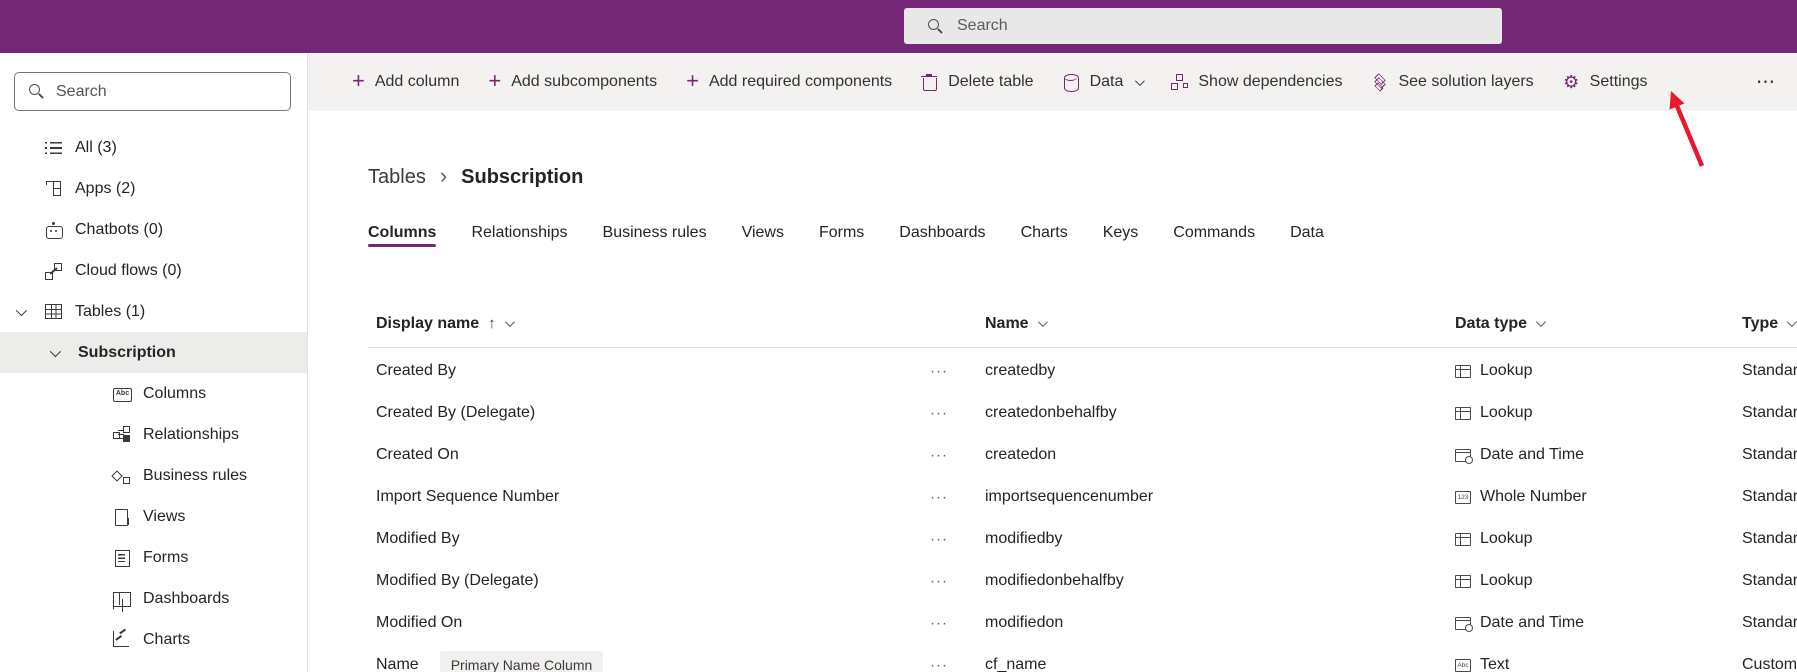  What do you see at coordinates (519, 235) in the screenshot?
I see `tab-relationships: Relationships` at bounding box center [519, 235].